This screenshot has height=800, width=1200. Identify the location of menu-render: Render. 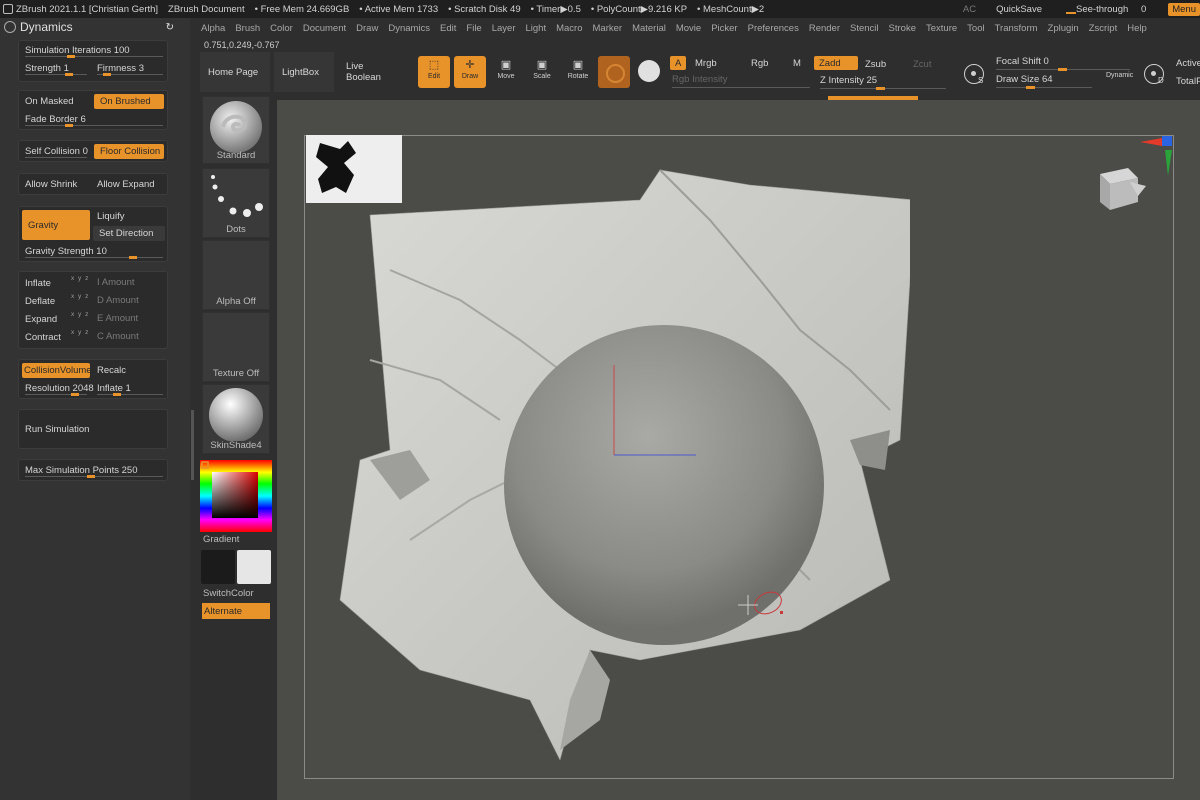
(824, 28).